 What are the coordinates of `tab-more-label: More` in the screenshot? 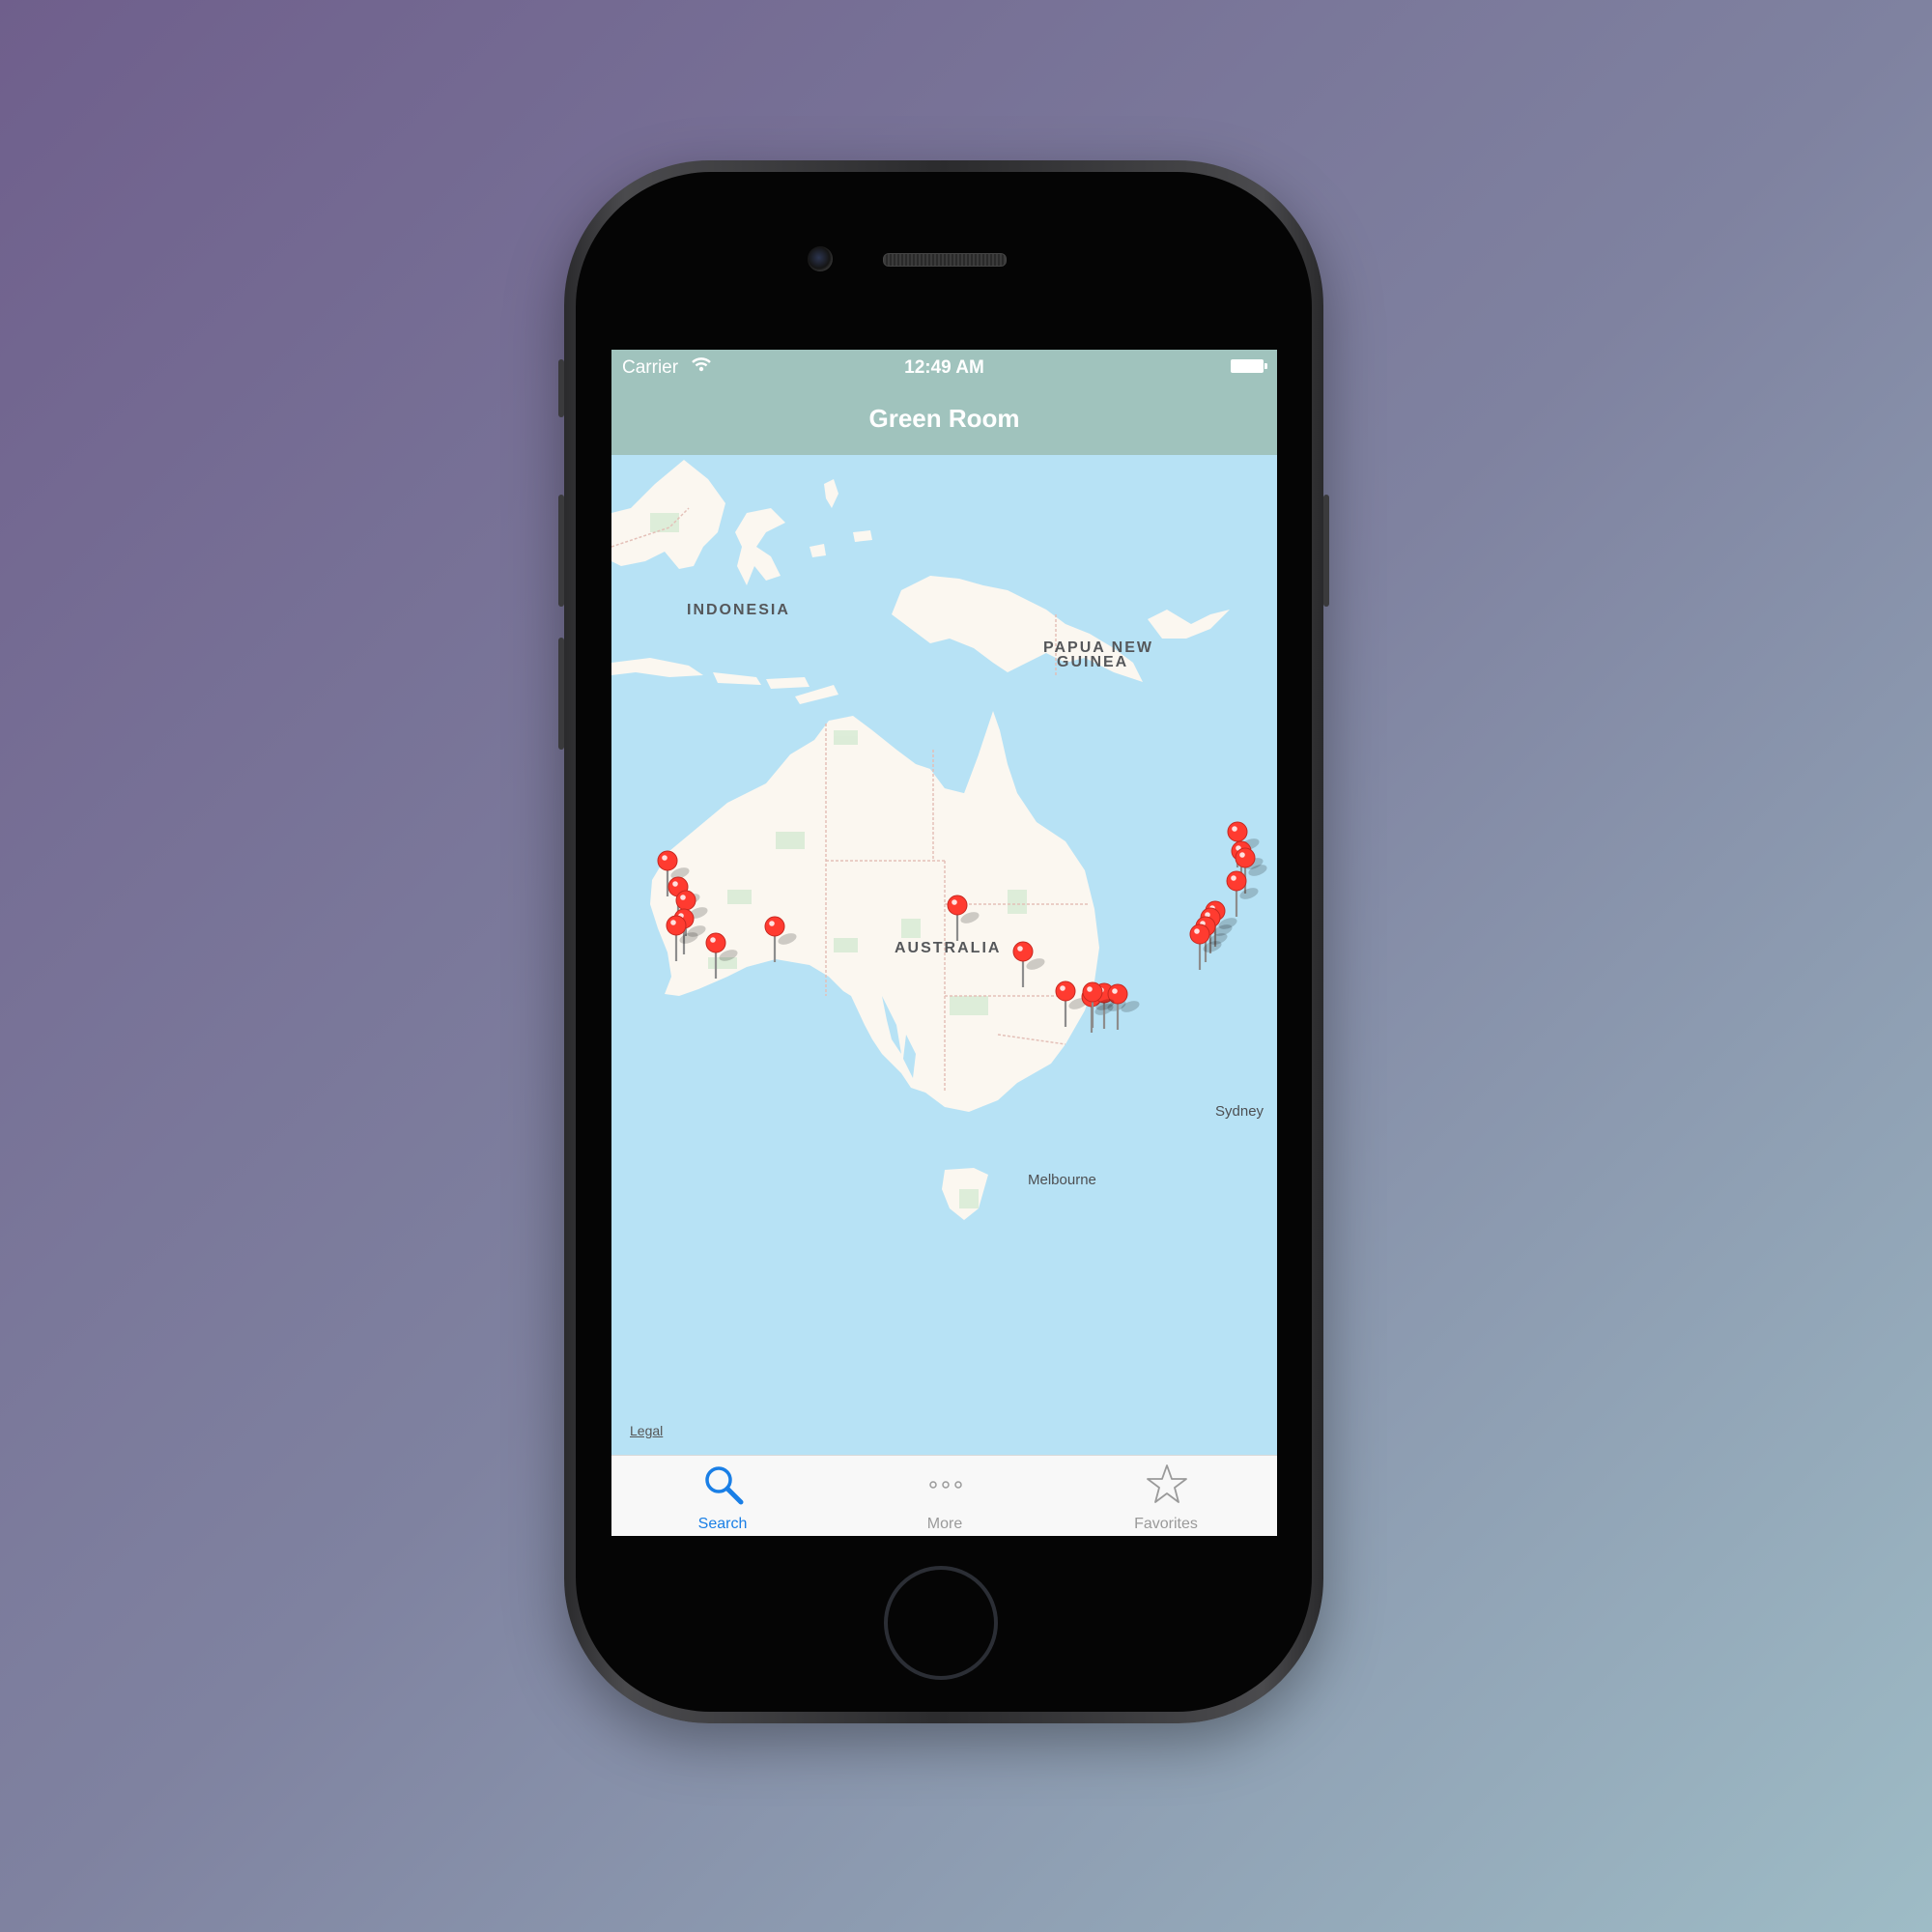 It's located at (944, 1524).